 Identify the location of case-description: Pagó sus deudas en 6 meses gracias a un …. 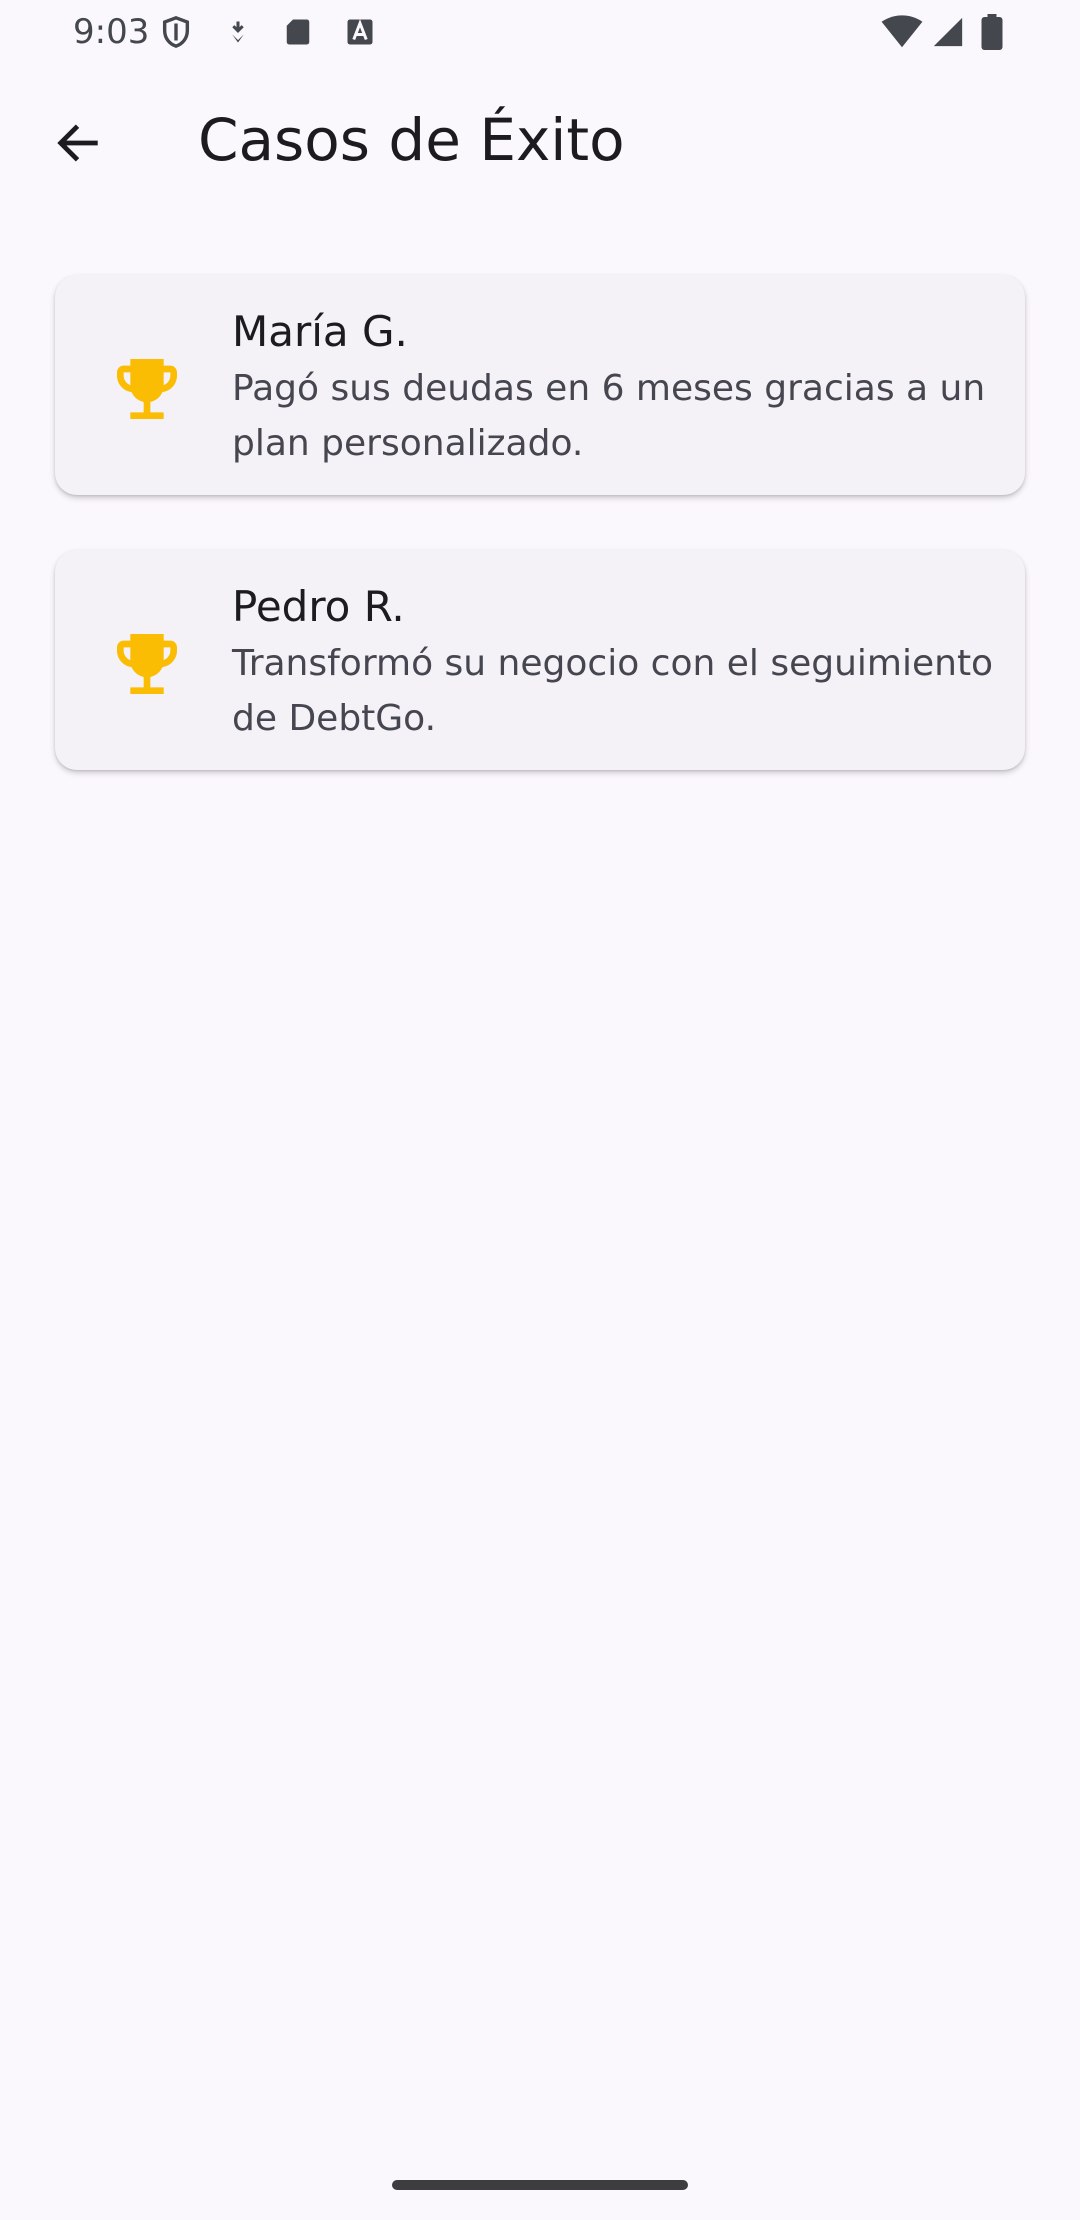
(609, 416).